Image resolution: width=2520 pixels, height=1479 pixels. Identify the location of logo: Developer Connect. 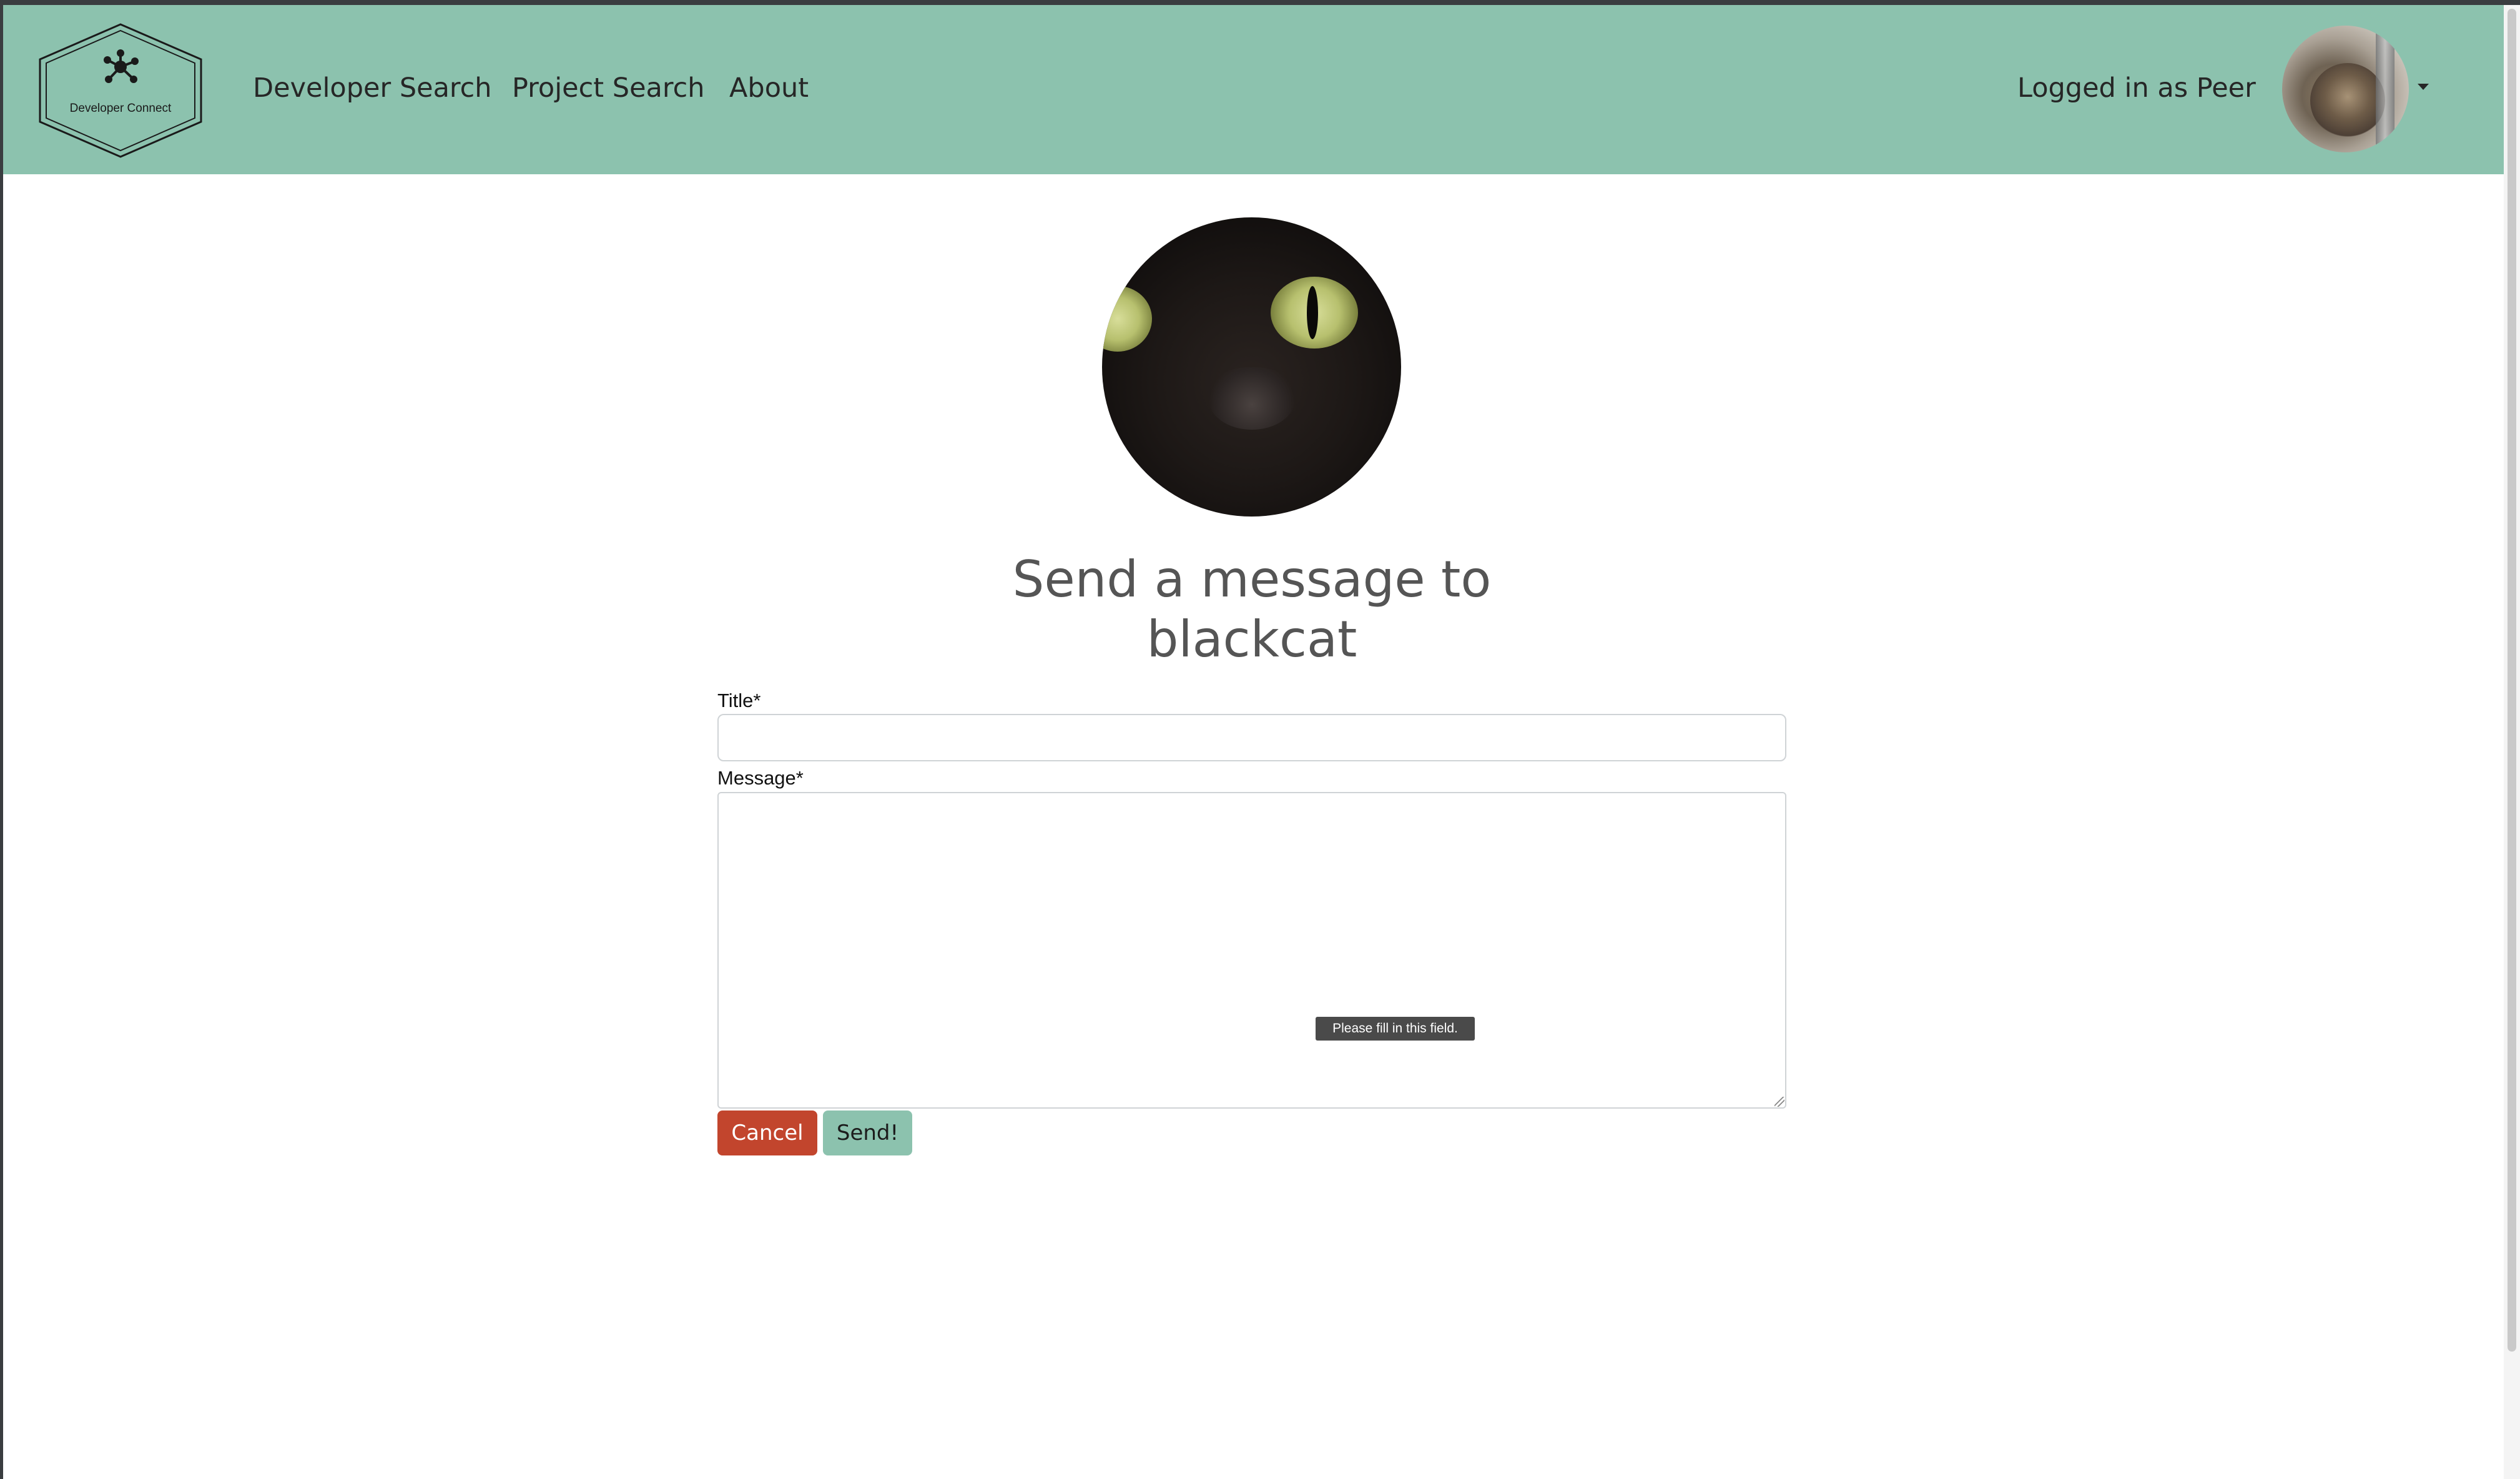
(121, 91).